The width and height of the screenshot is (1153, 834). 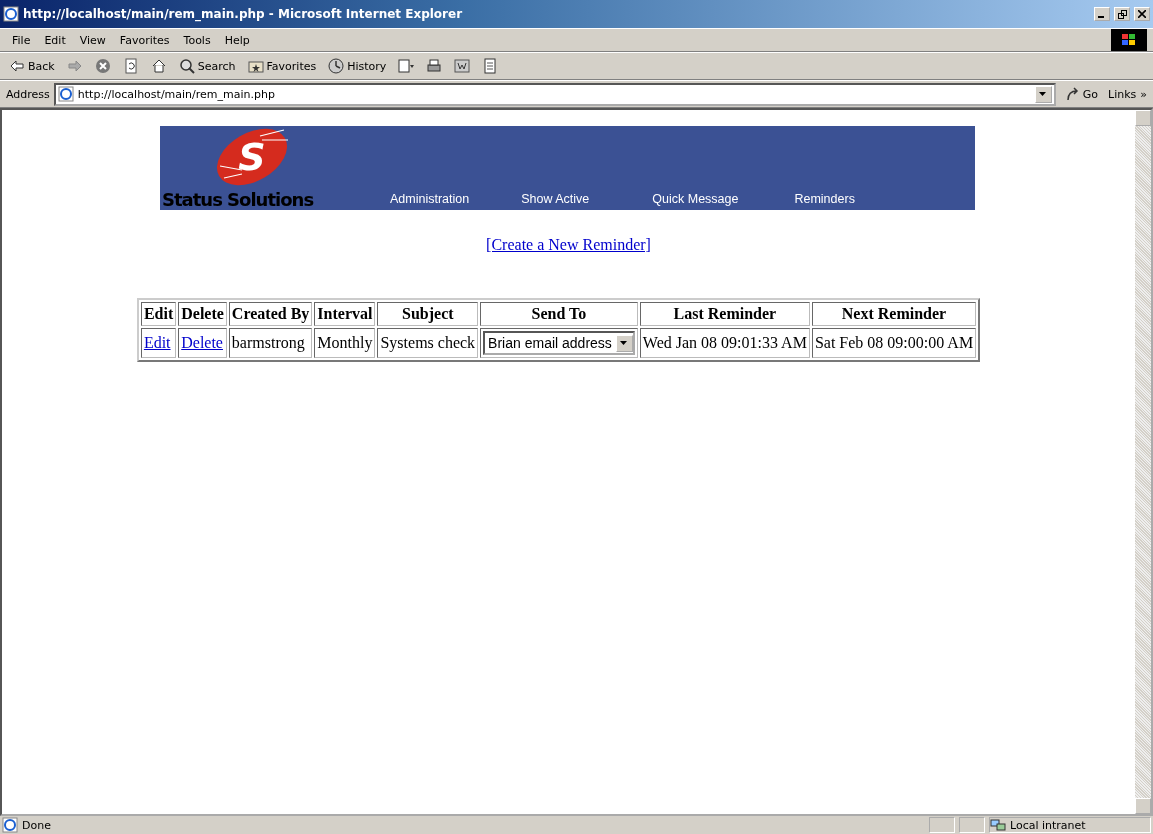 What do you see at coordinates (336, 66) in the screenshot?
I see `clock-icon` at bounding box center [336, 66].